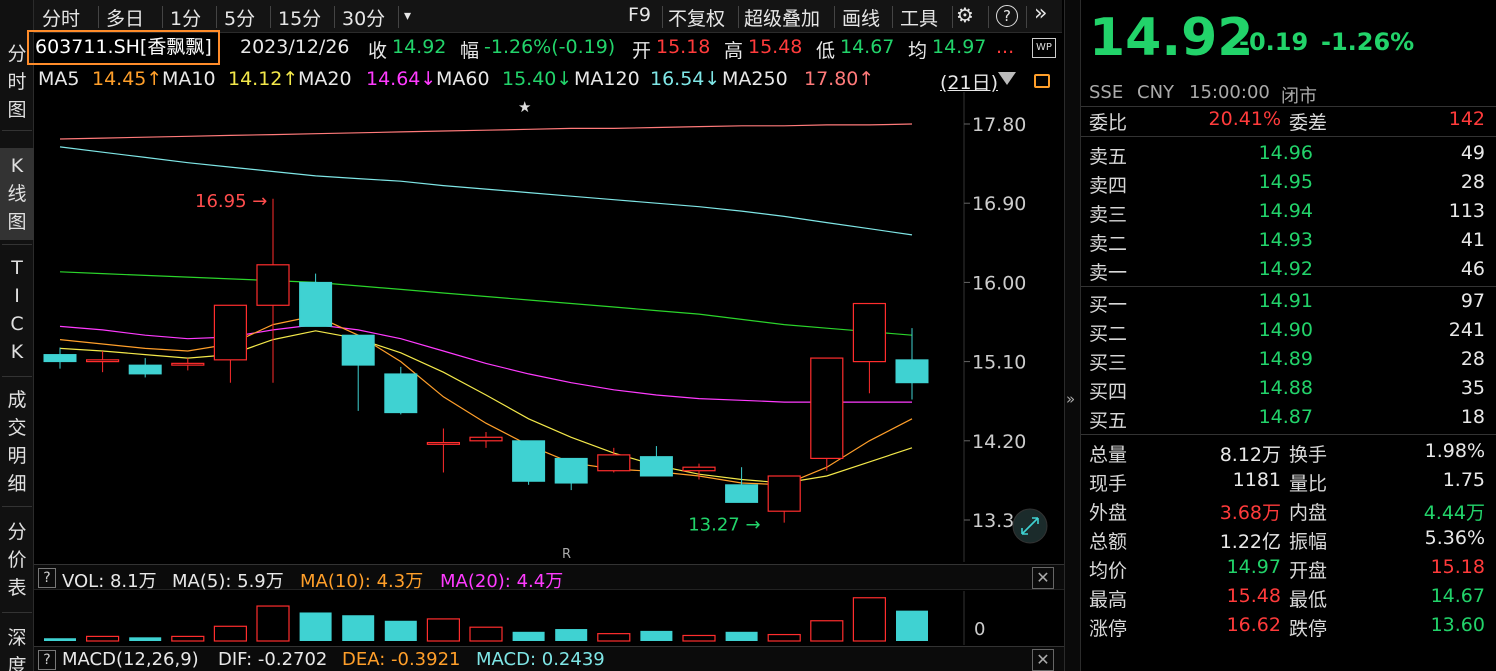  What do you see at coordinates (17, 647) in the screenshot?
I see `tab-depth: 深 度` at bounding box center [17, 647].